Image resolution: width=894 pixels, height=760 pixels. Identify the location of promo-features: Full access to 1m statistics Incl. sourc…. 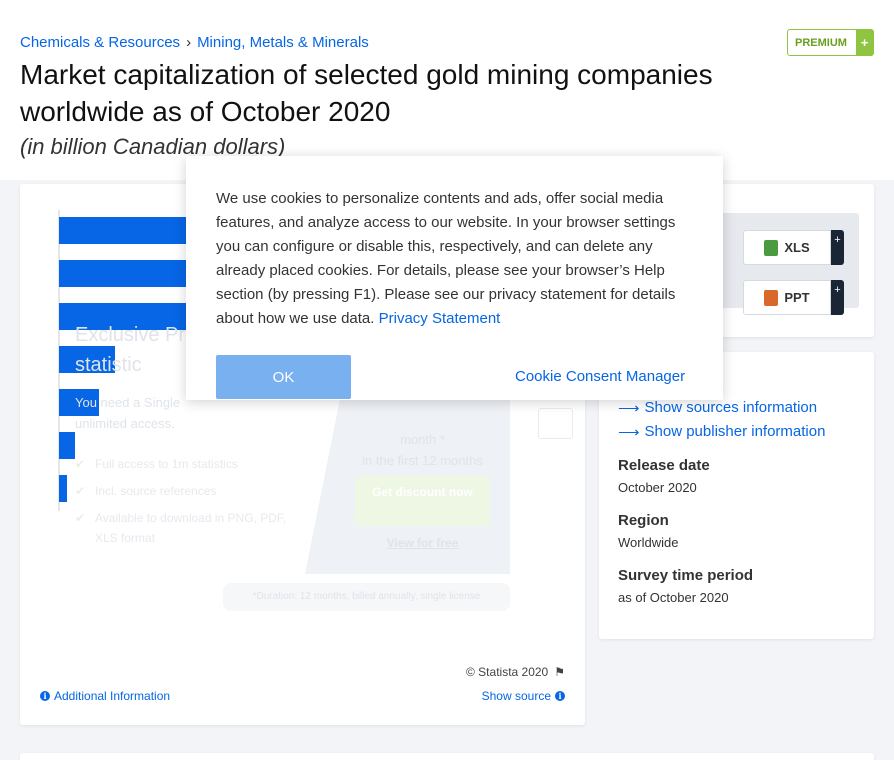
(185, 504).